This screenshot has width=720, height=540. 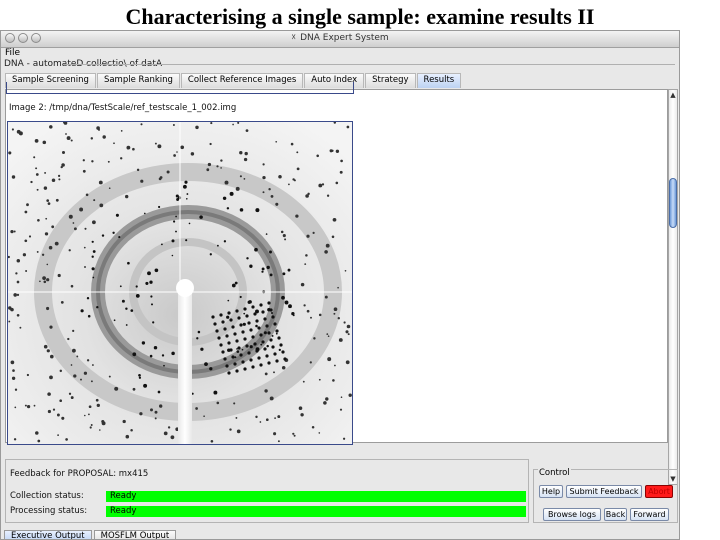 What do you see at coordinates (551, 491) in the screenshot?
I see `help-button: Help` at bounding box center [551, 491].